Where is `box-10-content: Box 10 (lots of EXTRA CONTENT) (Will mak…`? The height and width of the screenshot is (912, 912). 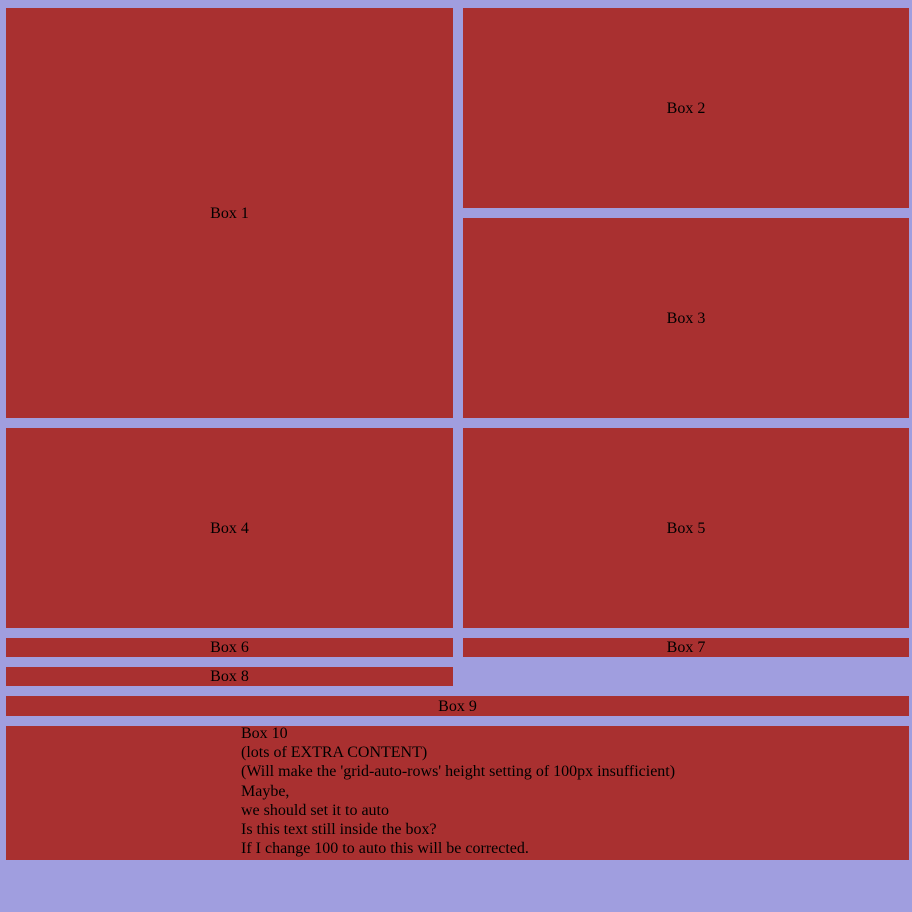 box-10-content: Box 10 (lots of EXTRA CONTENT) (Will mak… is located at coordinates (458, 791).